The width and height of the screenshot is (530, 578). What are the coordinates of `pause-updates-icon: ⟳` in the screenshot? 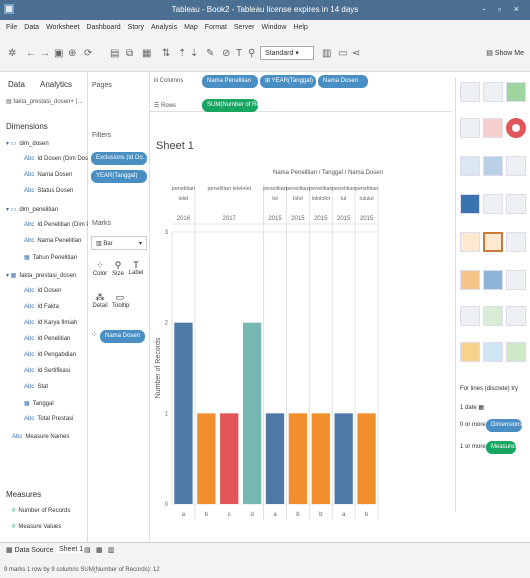 It's located at (88, 53).